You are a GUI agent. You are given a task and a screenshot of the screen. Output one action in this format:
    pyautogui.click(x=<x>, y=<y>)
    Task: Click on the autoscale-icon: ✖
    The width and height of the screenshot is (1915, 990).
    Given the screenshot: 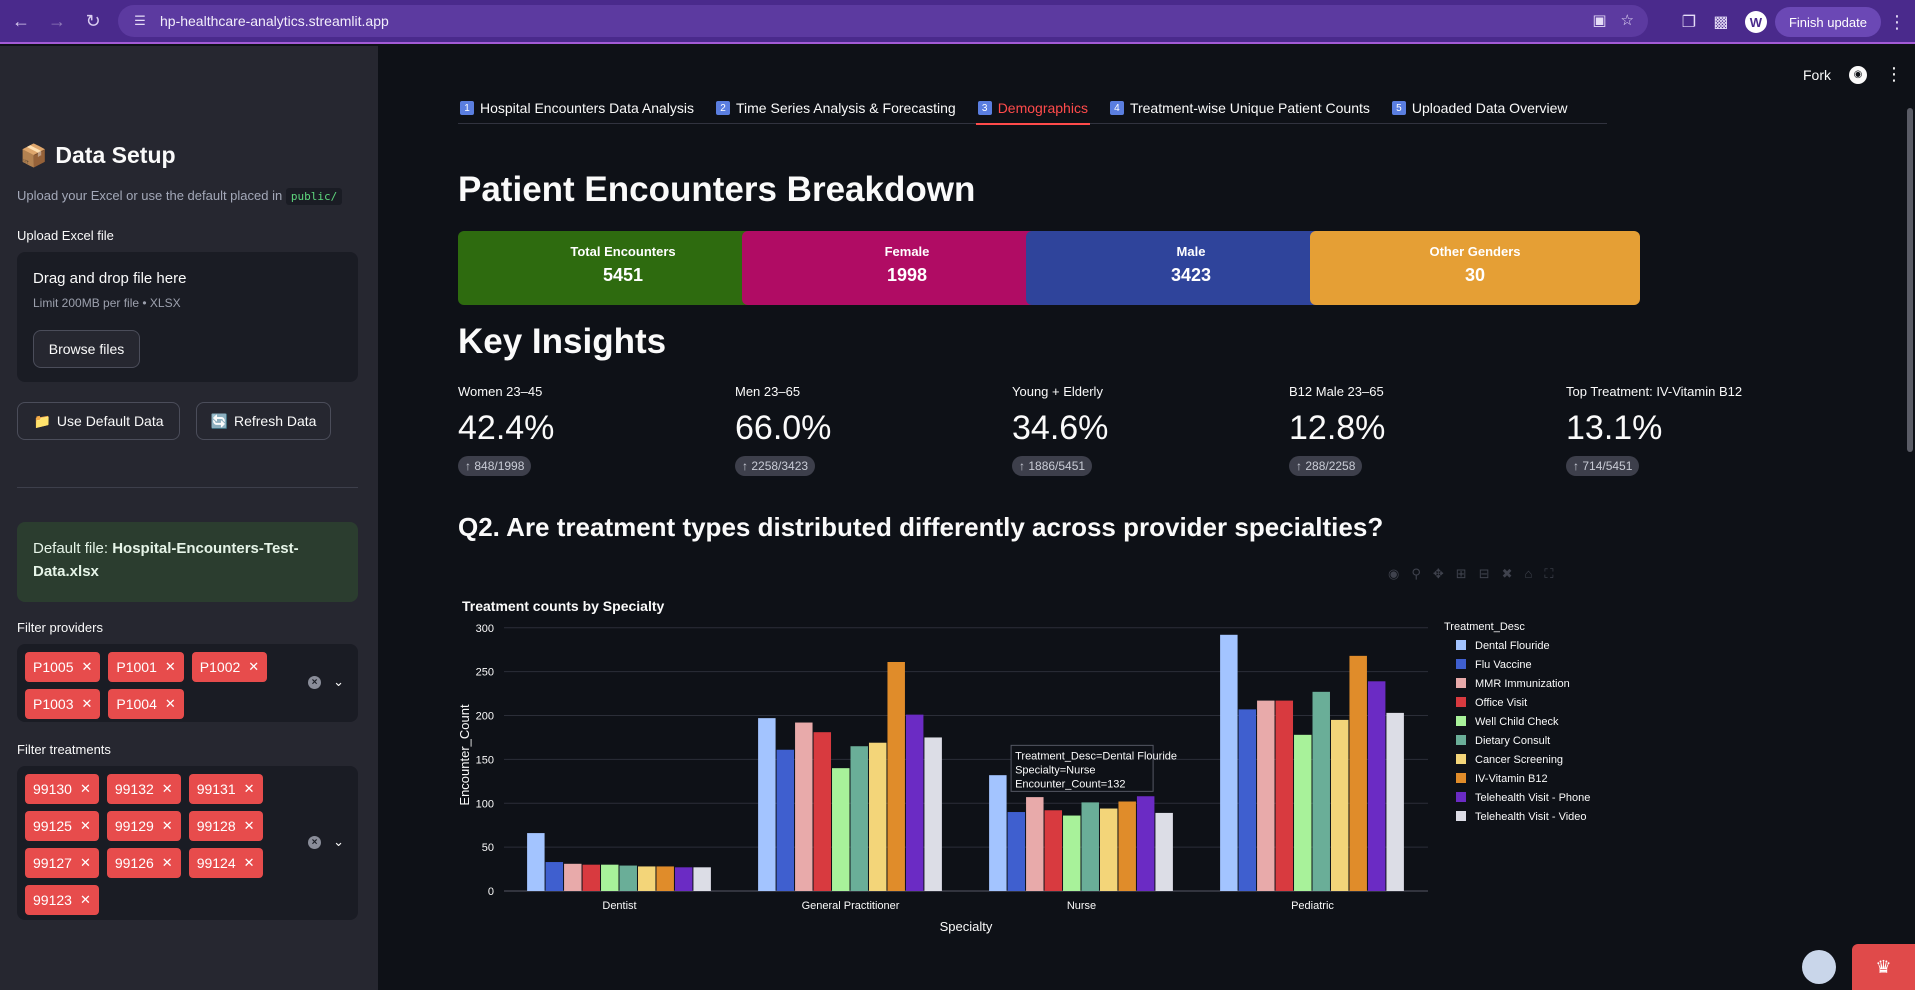 What is the action you would take?
    pyautogui.click(x=1507, y=574)
    